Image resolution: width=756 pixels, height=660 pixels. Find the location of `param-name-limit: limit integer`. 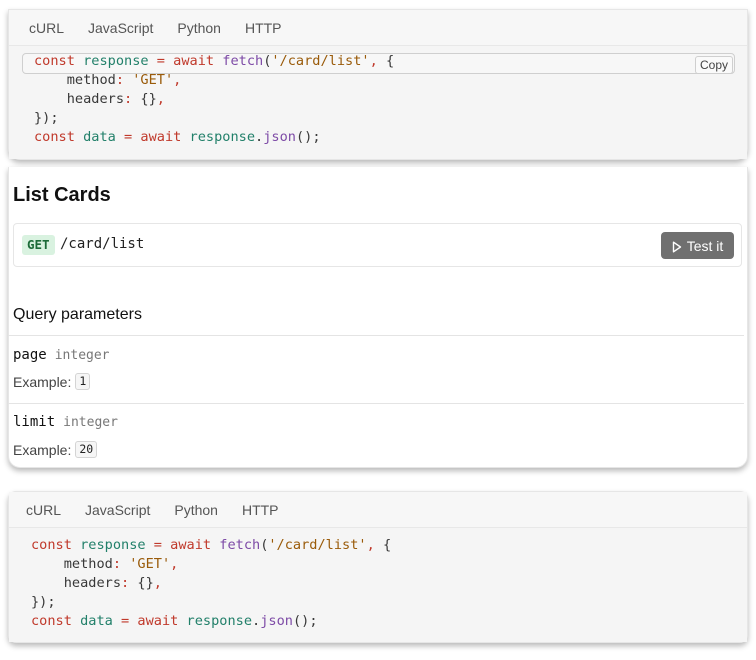

param-name-limit: limit integer is located at coordinates (65, 422).